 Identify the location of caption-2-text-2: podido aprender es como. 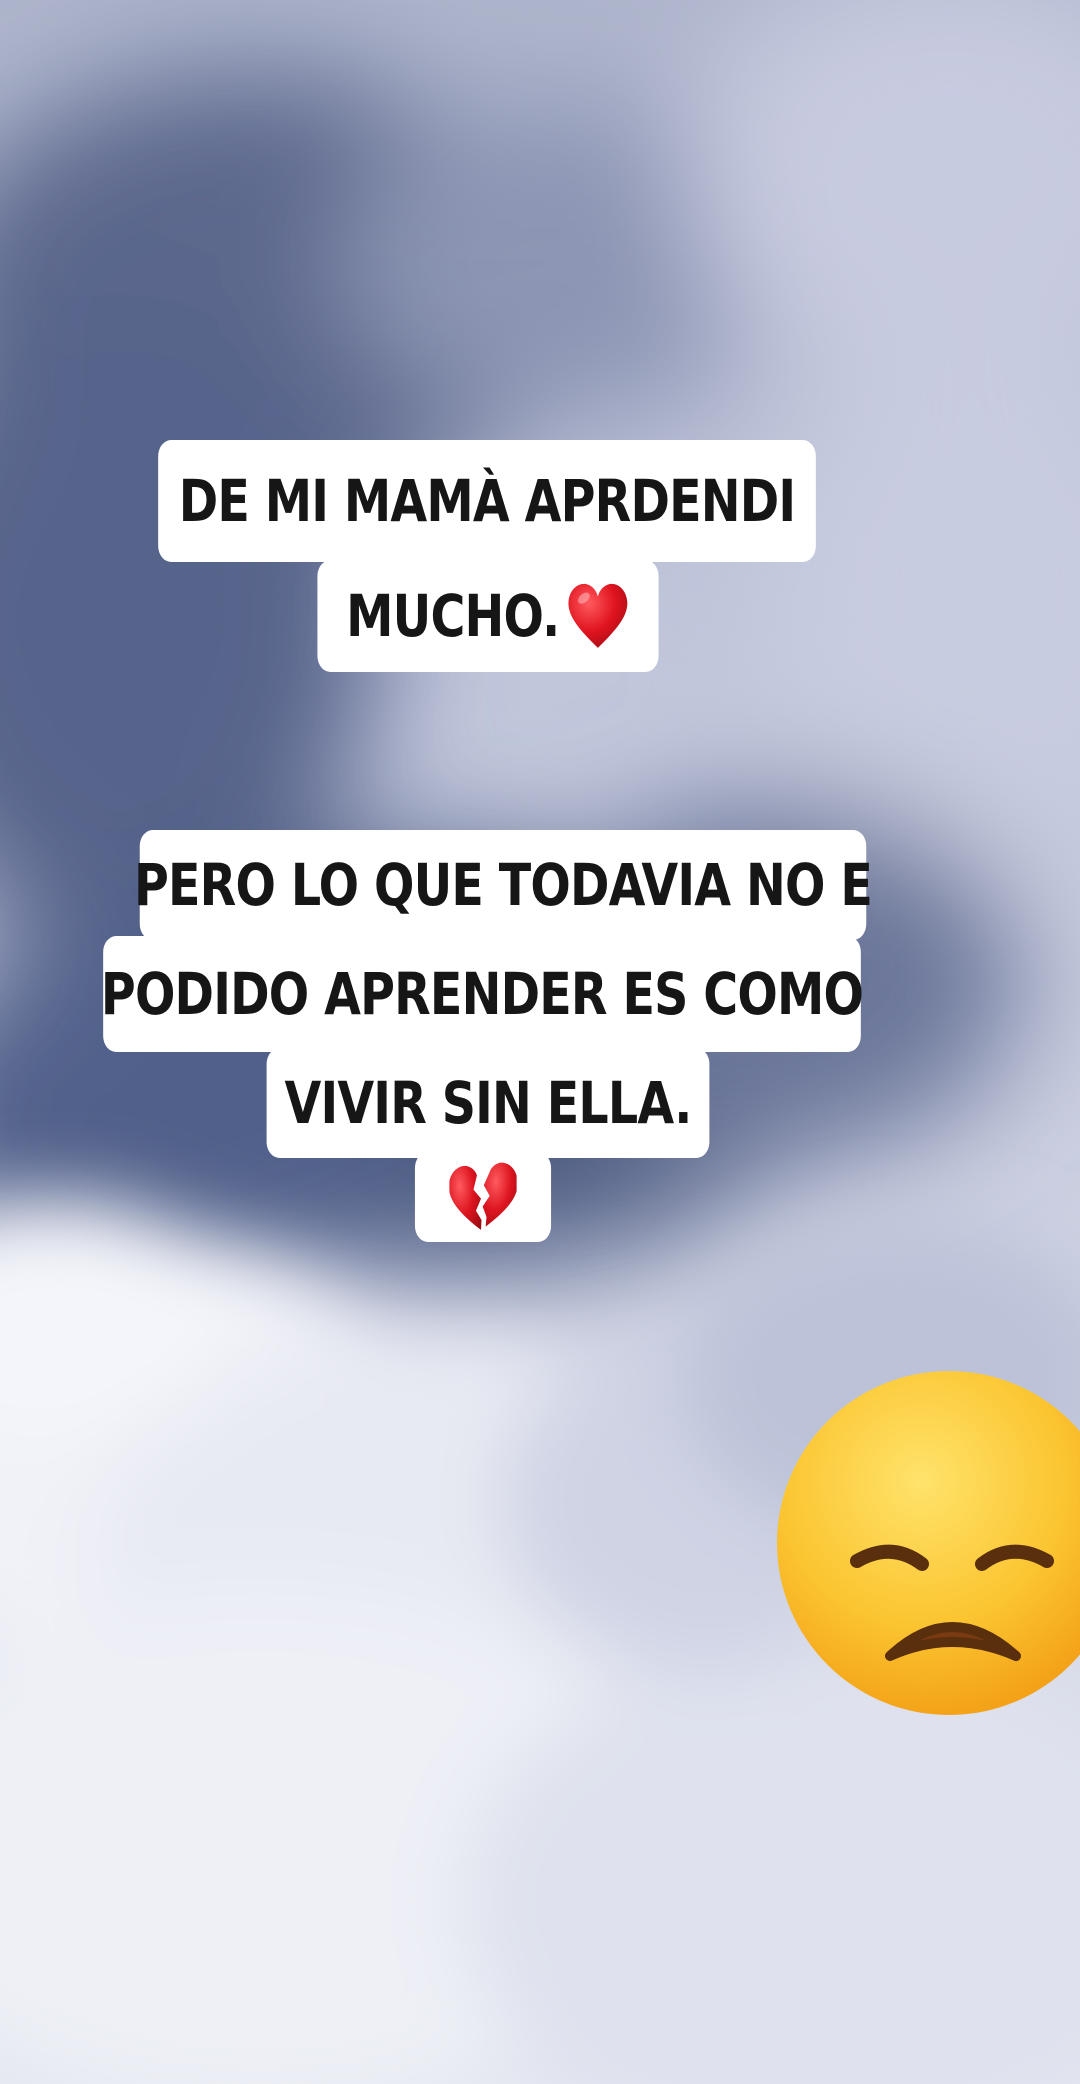
(482, 994).